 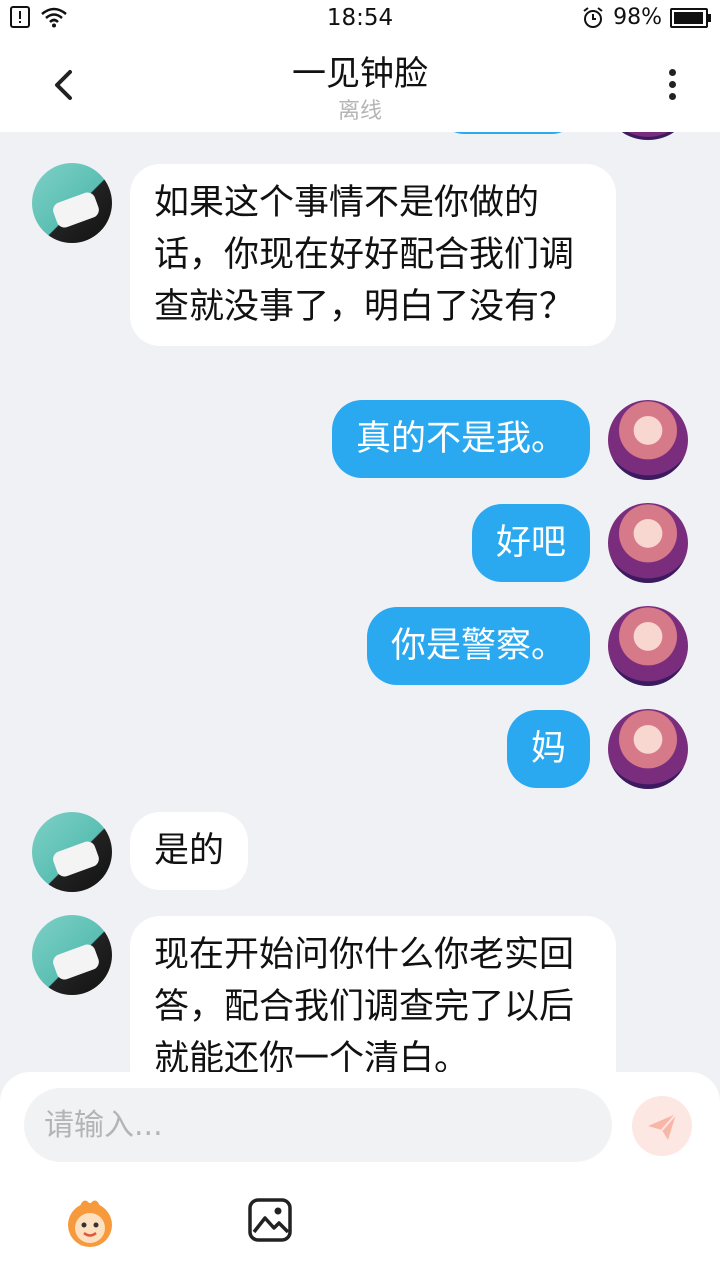 I want to click on image-button, so click(x=270, y=1220).